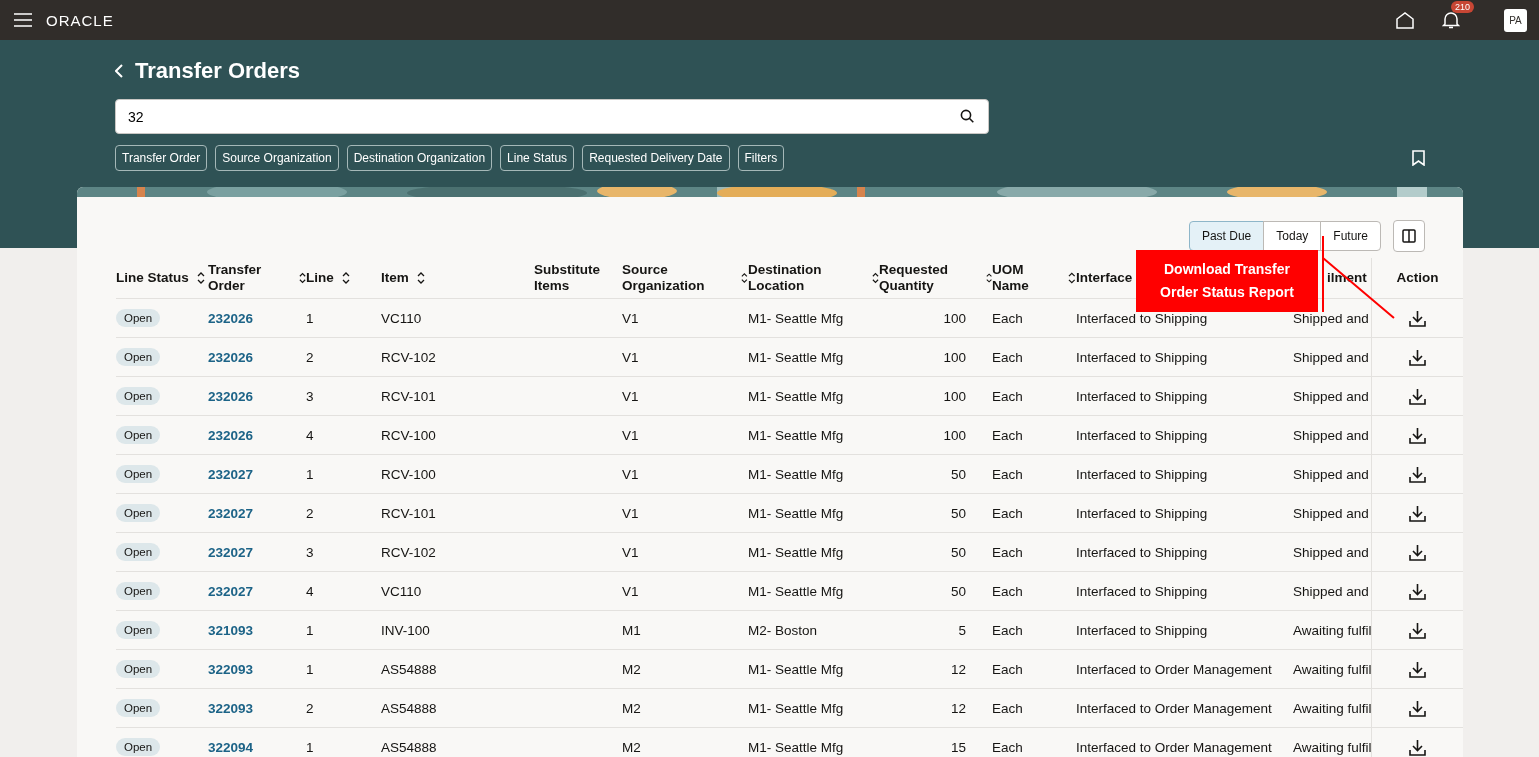 The image size is (1539, 757). Describe the element at coordinates (967, 116) in the screenshot. I see `search-icon` at that location.